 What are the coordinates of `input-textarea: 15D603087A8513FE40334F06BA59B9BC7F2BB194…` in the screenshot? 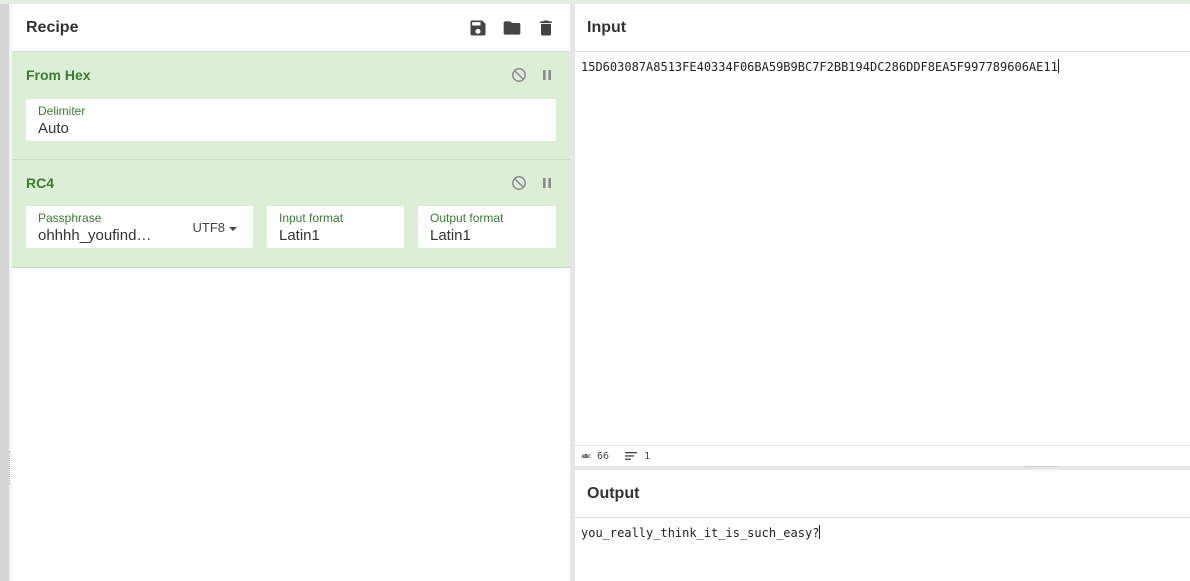 It's located at (882, 66).